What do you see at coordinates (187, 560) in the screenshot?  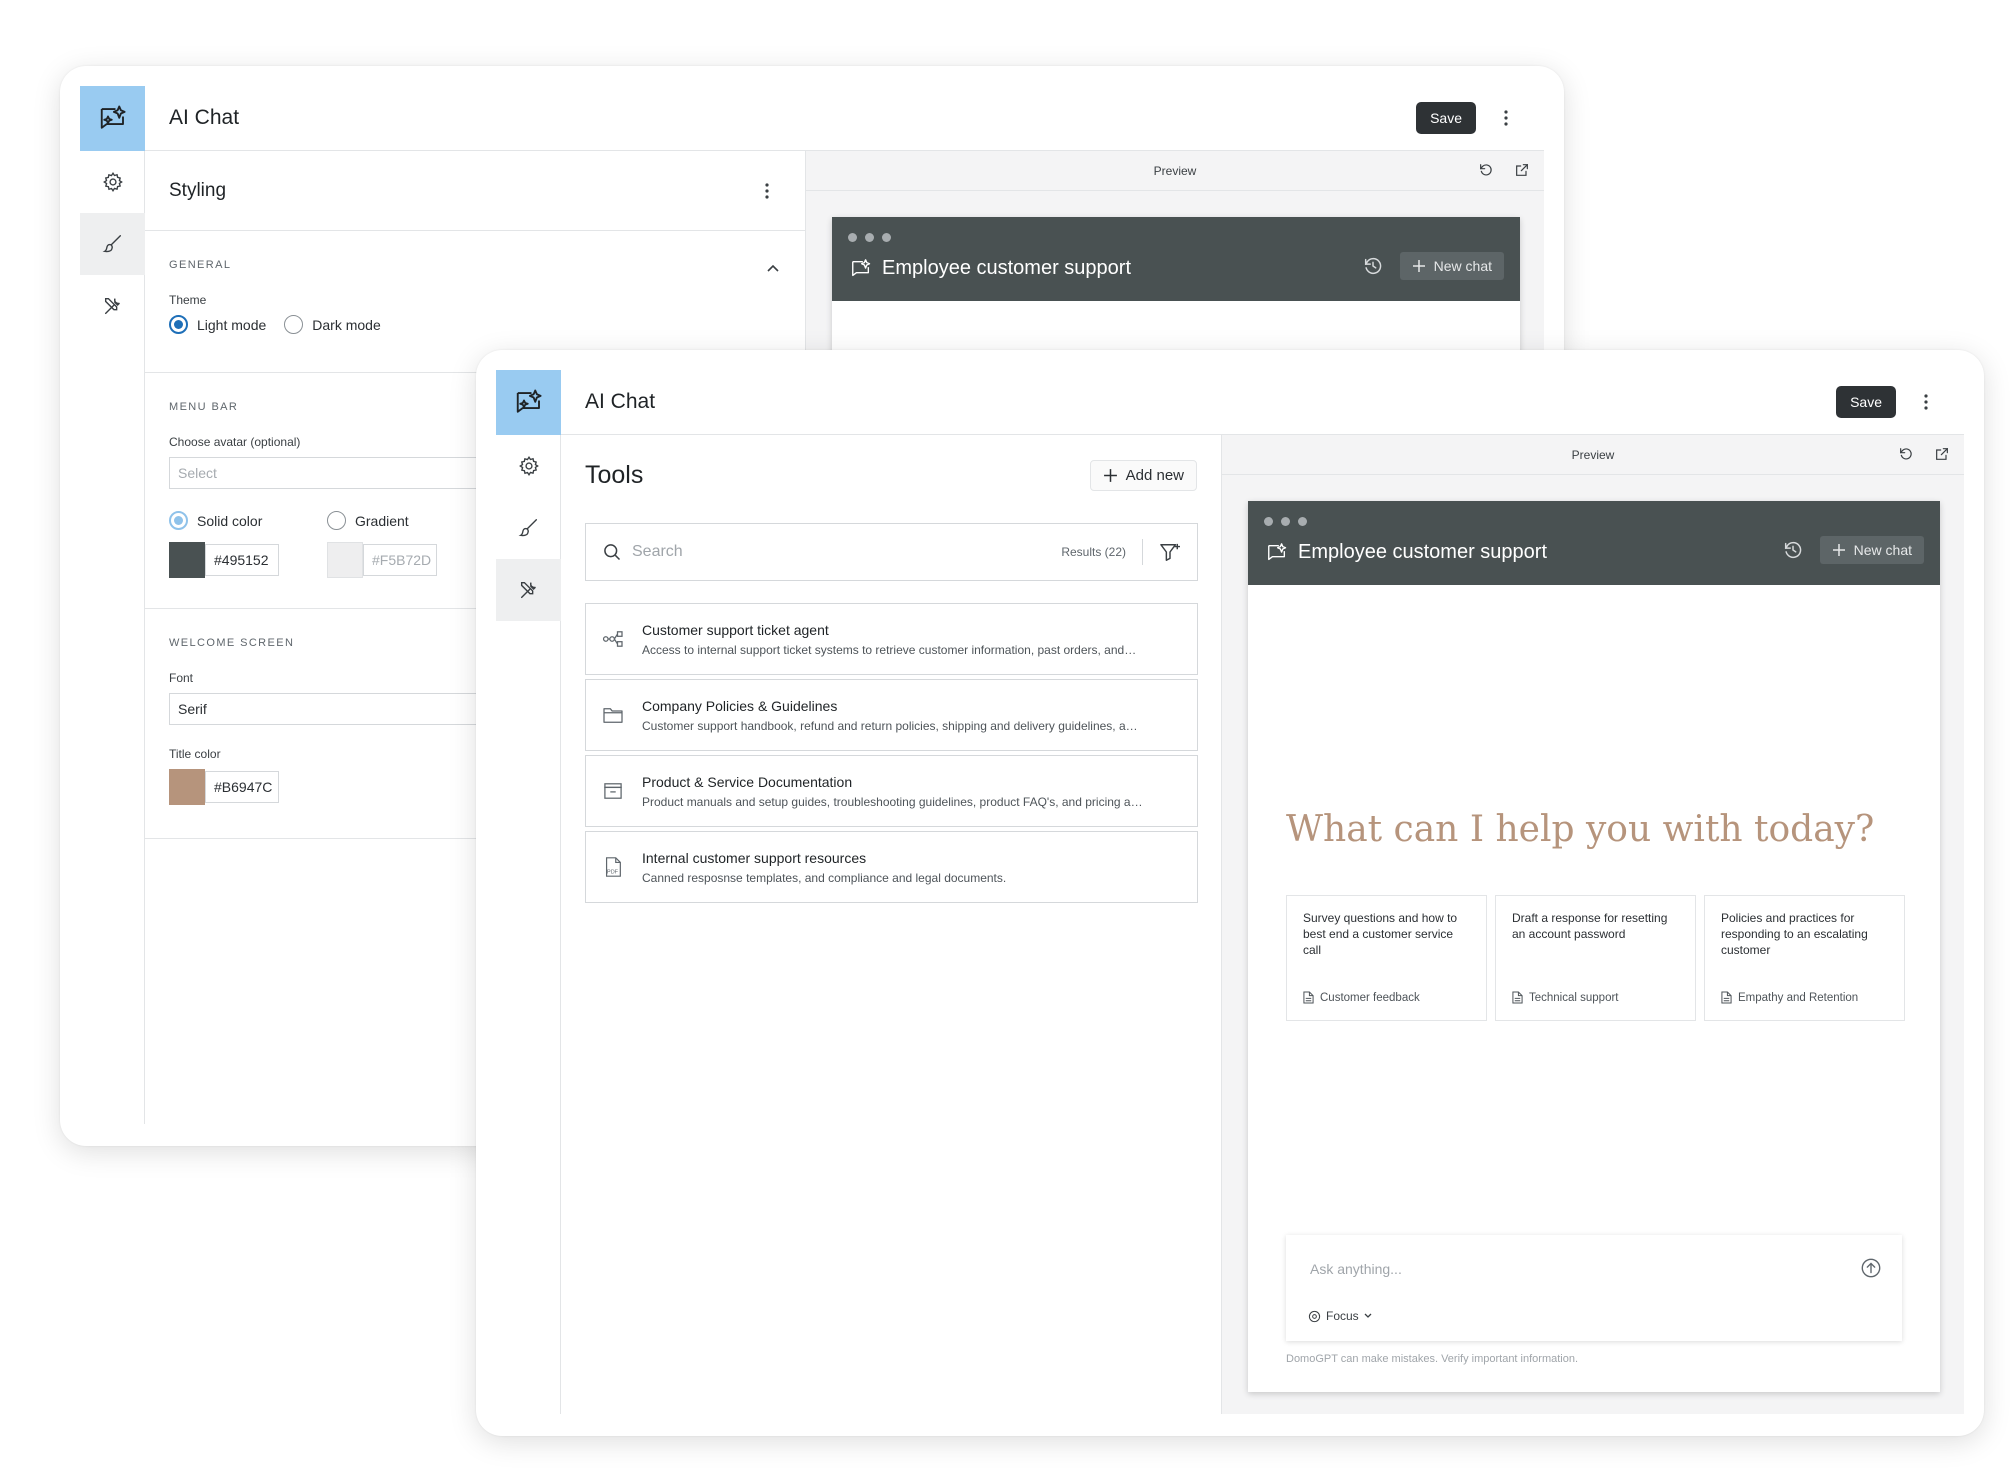 I see `solid-color-swatch` at bounding box center [187, 560].